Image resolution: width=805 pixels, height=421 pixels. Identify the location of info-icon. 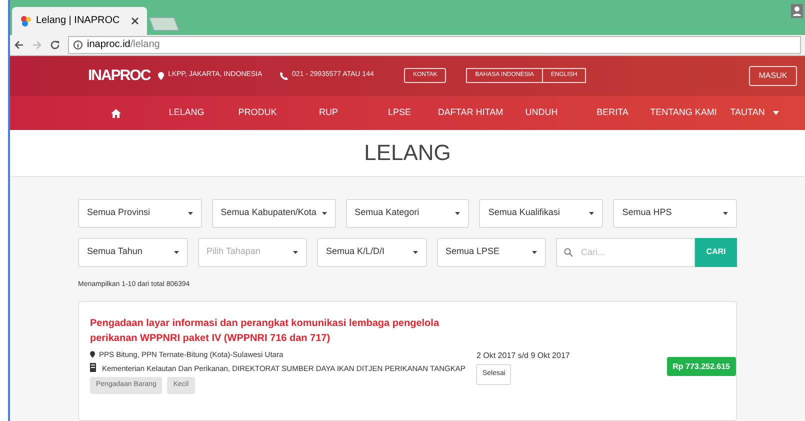
(78, 45).